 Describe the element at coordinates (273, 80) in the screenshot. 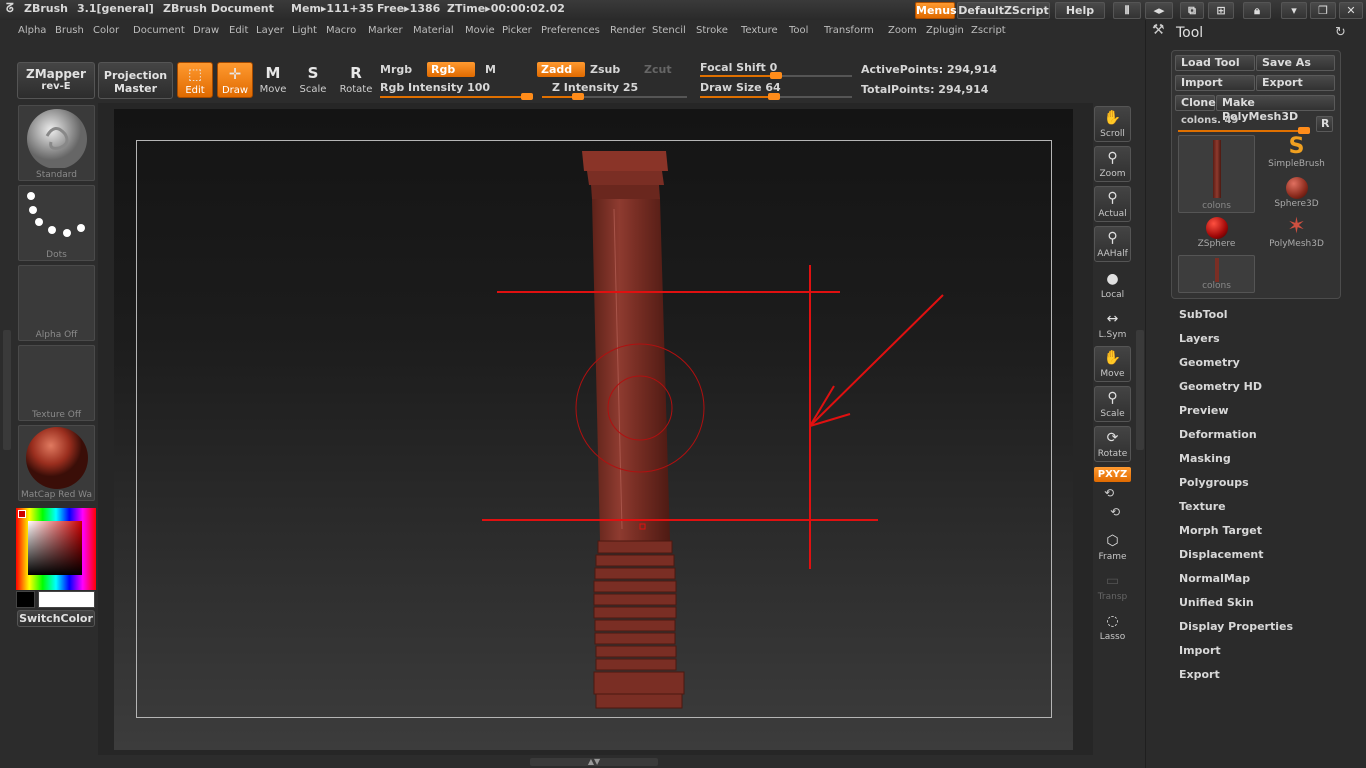

I see `move-button: M Move` at that location.